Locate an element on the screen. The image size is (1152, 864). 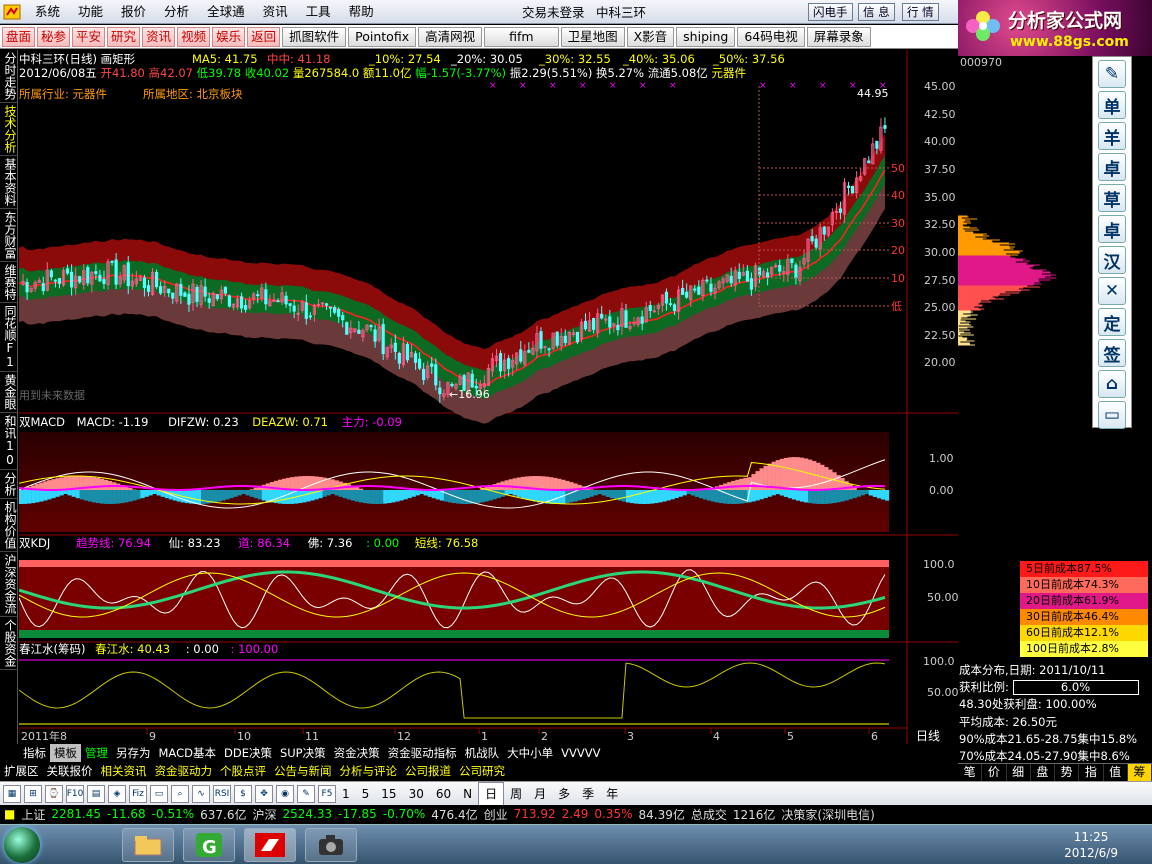
news-button: 资讯 is located at coordinates (158, 37).